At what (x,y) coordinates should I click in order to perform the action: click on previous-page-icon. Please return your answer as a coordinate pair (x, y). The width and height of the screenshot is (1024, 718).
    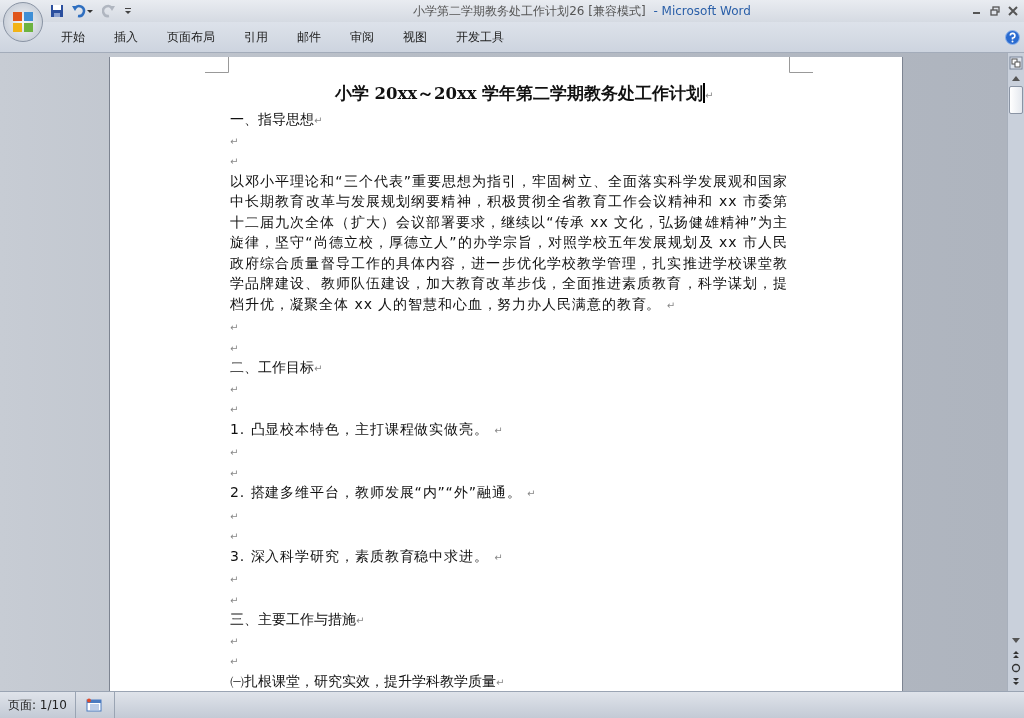
    Looking at the image, I should click on (1016, 654).